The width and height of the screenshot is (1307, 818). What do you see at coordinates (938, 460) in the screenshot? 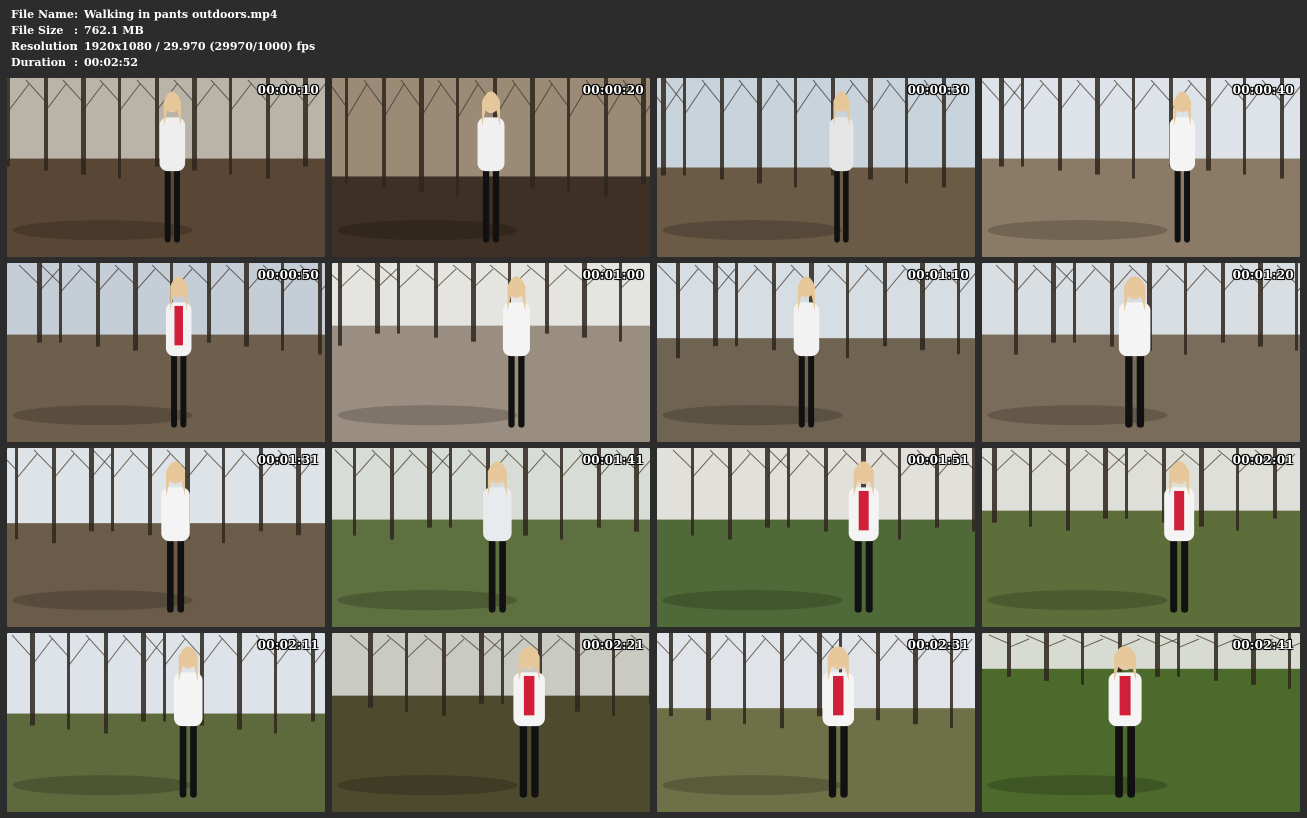
I see `timestamp-label: 00:01:51` at bounding box center [938, 460].